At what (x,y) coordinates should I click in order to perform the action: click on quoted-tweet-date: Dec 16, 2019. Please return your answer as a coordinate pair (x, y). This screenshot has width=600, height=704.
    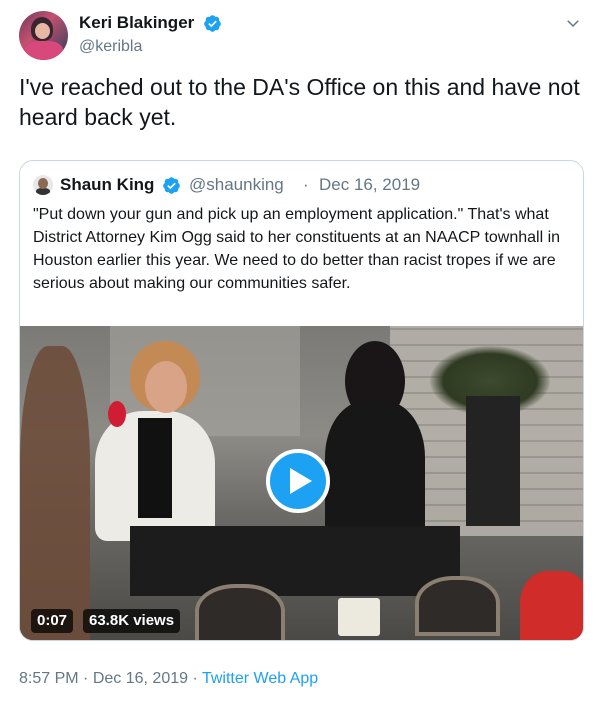
    Looking at the image, I should click on (370, 184).